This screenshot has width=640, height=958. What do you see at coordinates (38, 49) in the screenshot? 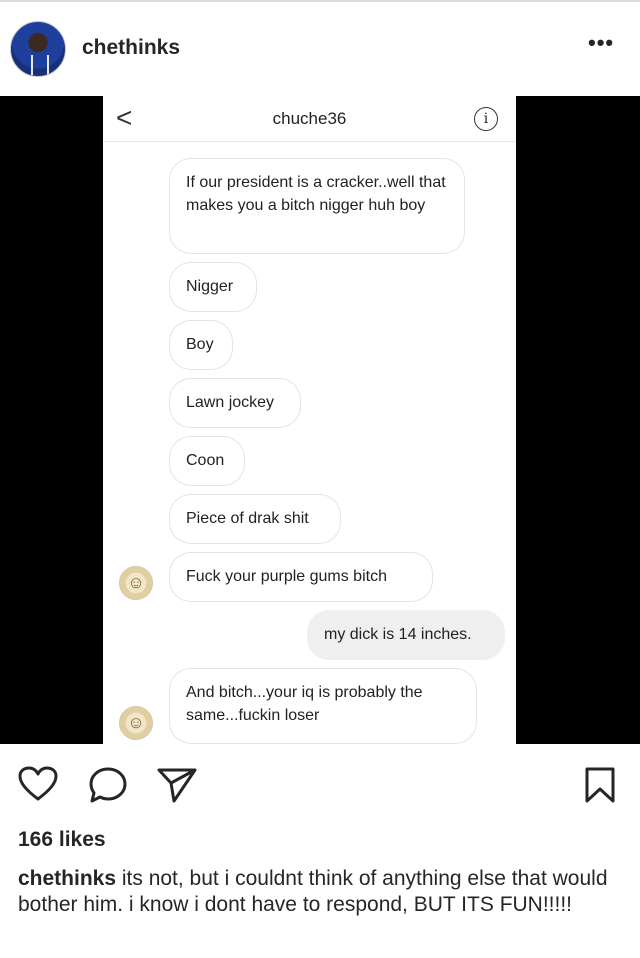
I see `profile-avatar` at bounding box center [38, 49].